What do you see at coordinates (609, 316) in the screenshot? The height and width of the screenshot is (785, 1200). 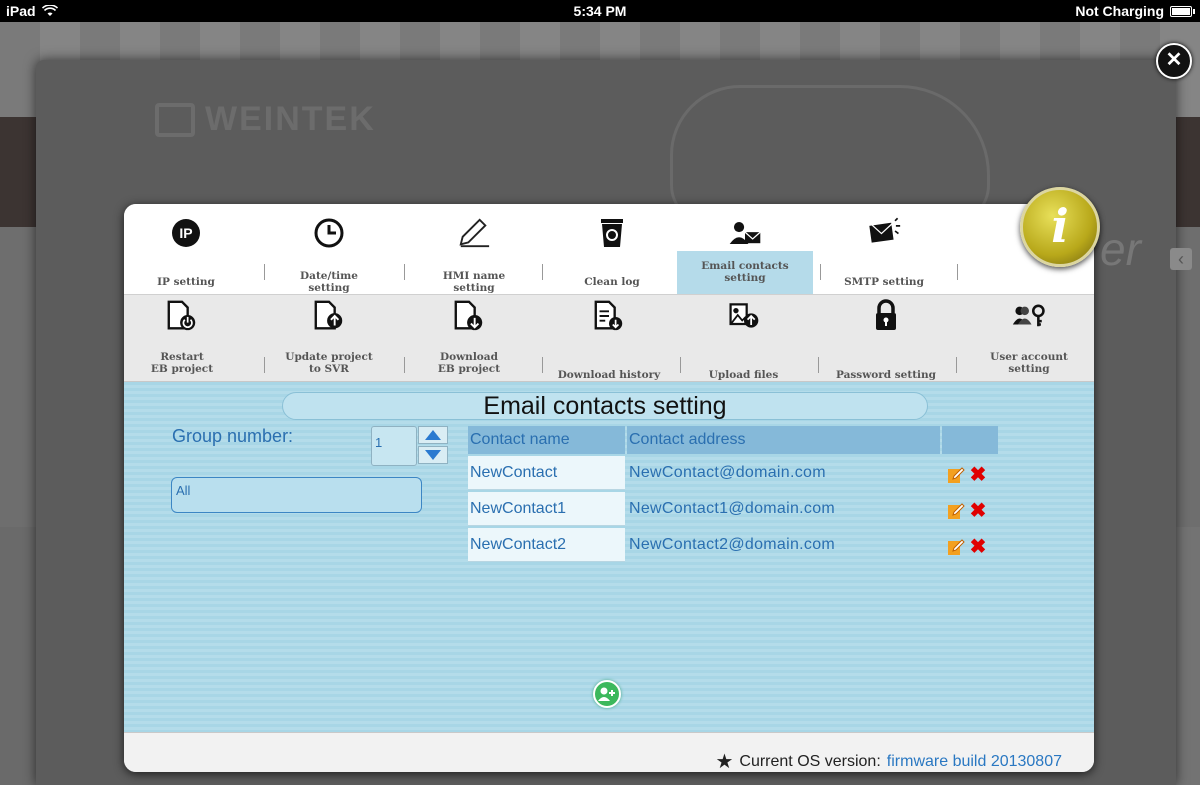 I see `doc-history-icon` at bounding box center [609, 316].